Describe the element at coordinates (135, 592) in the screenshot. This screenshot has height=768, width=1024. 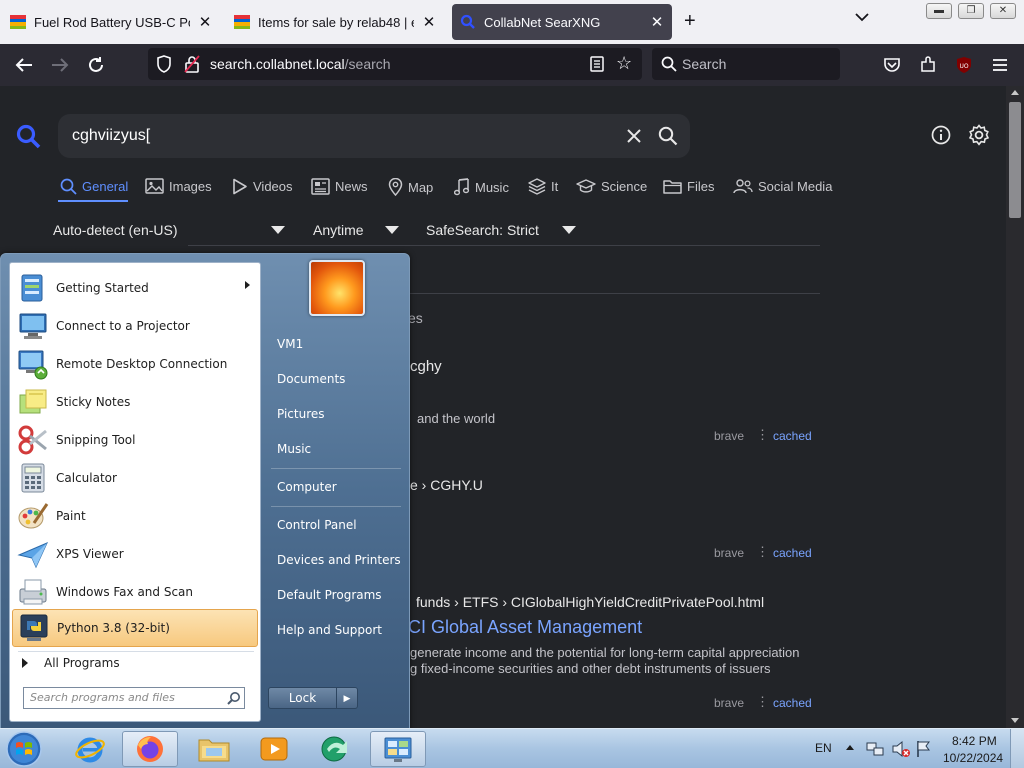
I see `program-fax-and-scan: Windows Fax and Scan` at that location.